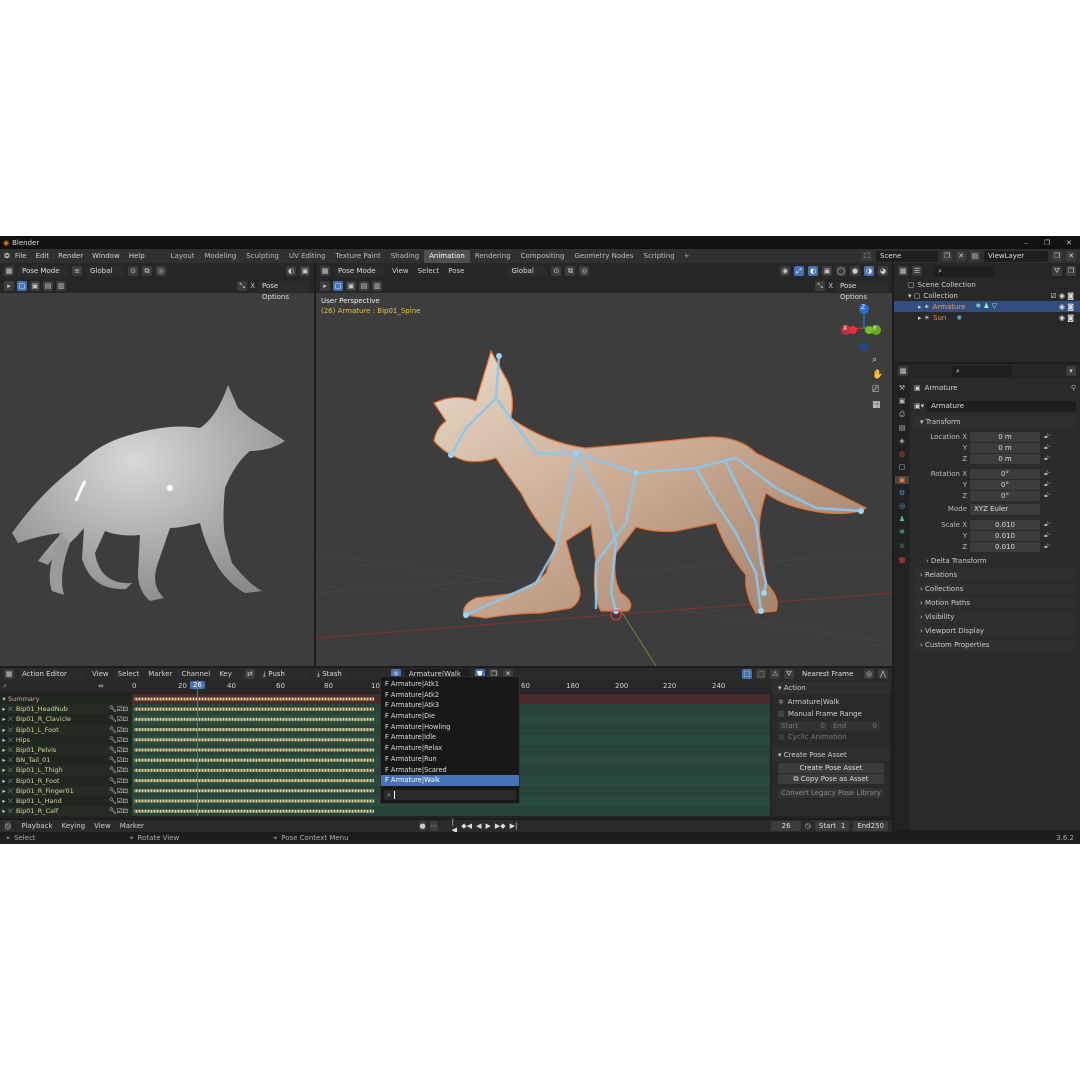  Describe the element at coordinates (74, 826) in the screenshot. I see `timeline-menu-keying: Keying` at that location.